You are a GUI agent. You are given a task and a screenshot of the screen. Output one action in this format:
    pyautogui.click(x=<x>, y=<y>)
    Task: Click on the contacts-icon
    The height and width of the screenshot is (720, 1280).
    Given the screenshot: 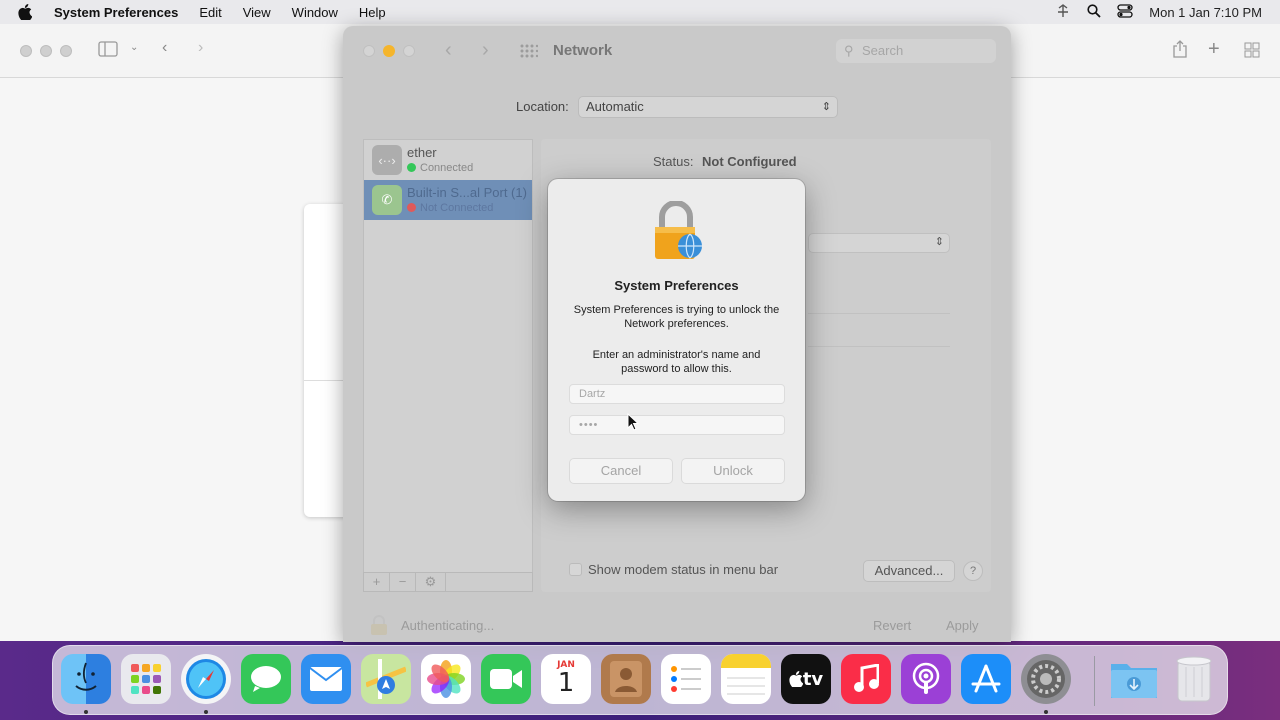 What is the action you would take?
    pyautogui.click(x=626, y=679)
    